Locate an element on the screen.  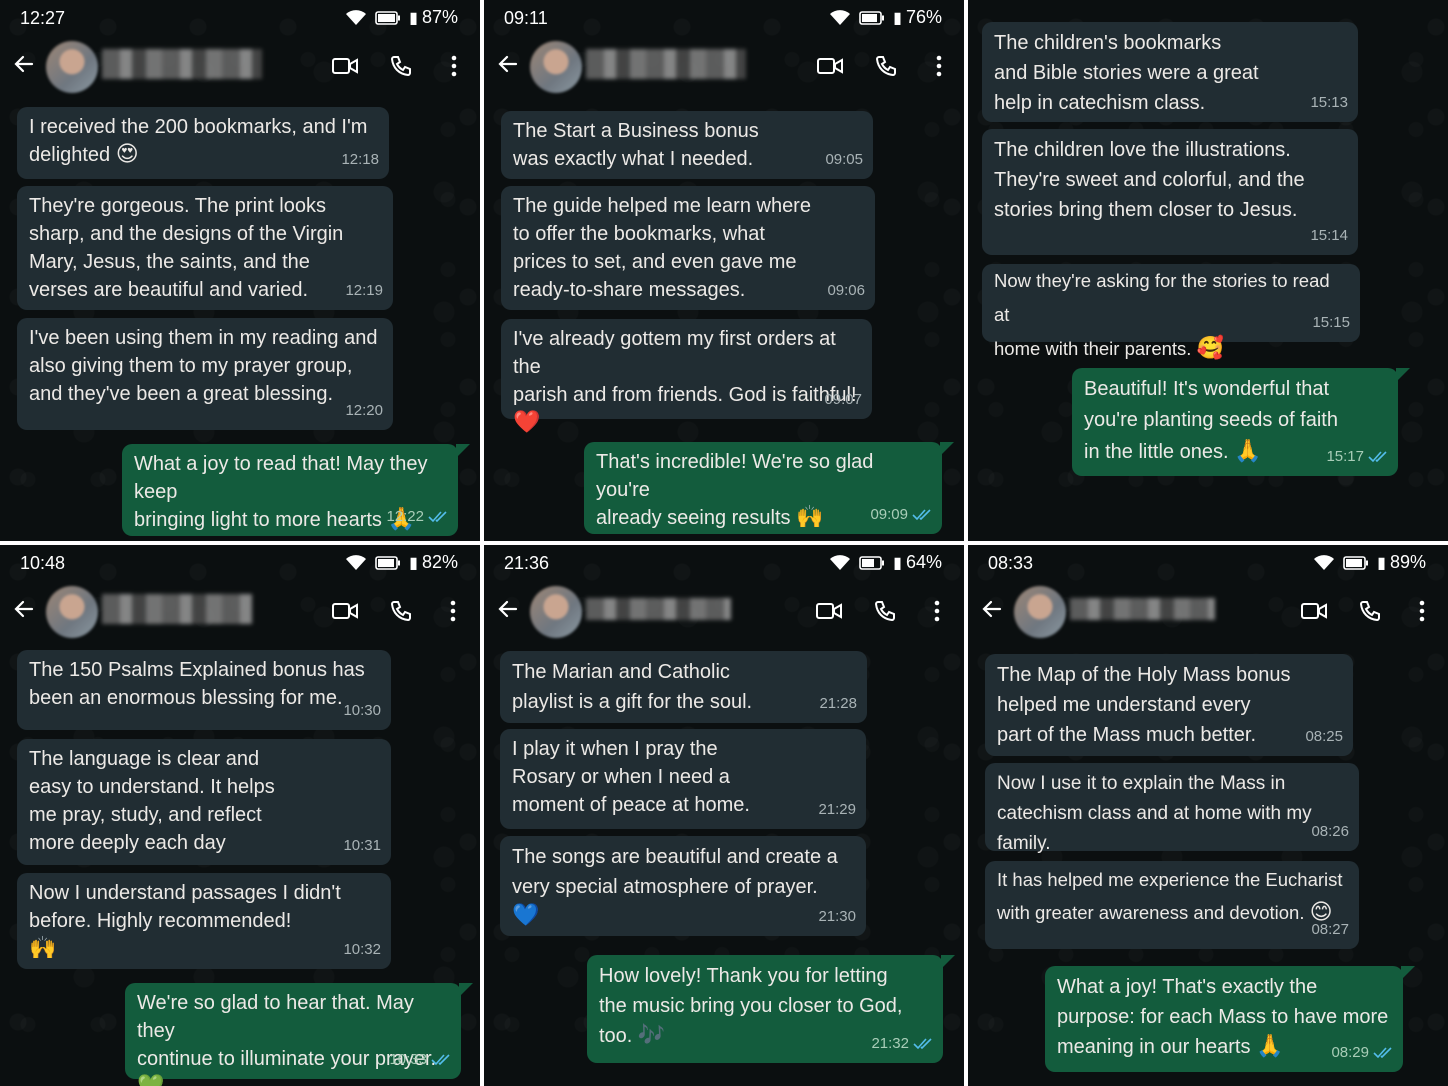
message-time: 12:20 is located at coordinates (364, 410).